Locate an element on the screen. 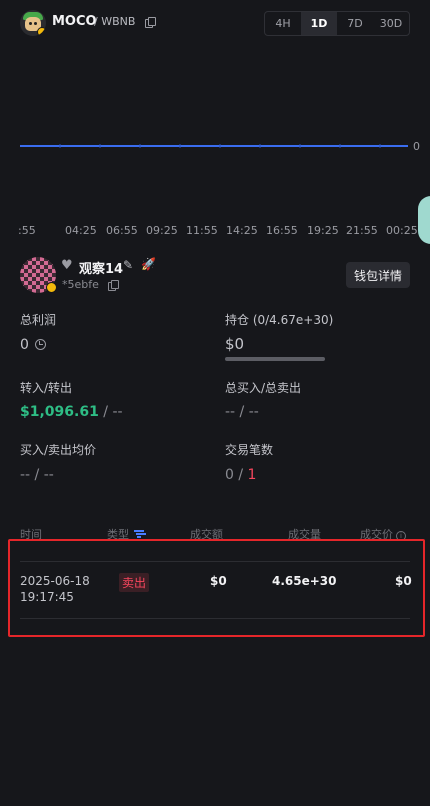 The width and height of the screenshot is (430, 806). holding-progress-bar is located at coordinates (275, 359).